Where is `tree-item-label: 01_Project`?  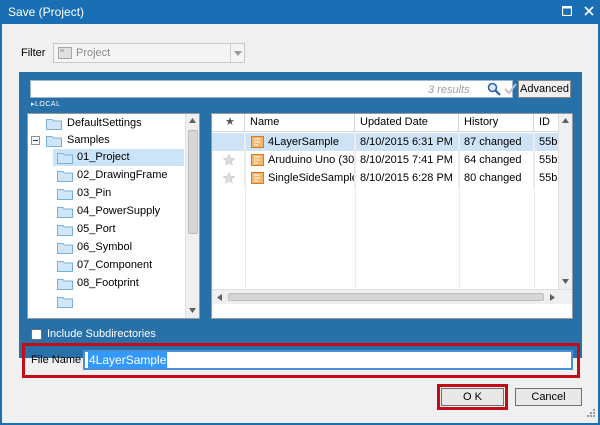 tree-item-label: 01_Project is located at coordinates (103, 157).